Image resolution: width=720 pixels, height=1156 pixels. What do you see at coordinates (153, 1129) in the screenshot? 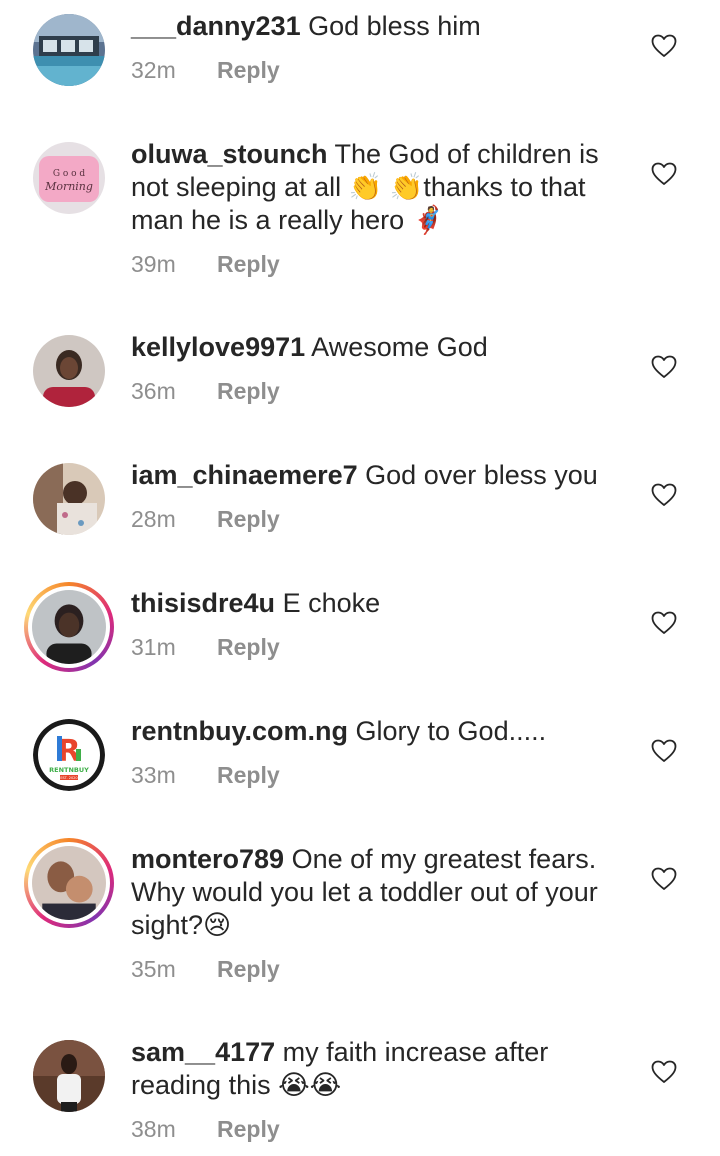
I see `comment-time: 38m` at bounding box center [153, 1129].